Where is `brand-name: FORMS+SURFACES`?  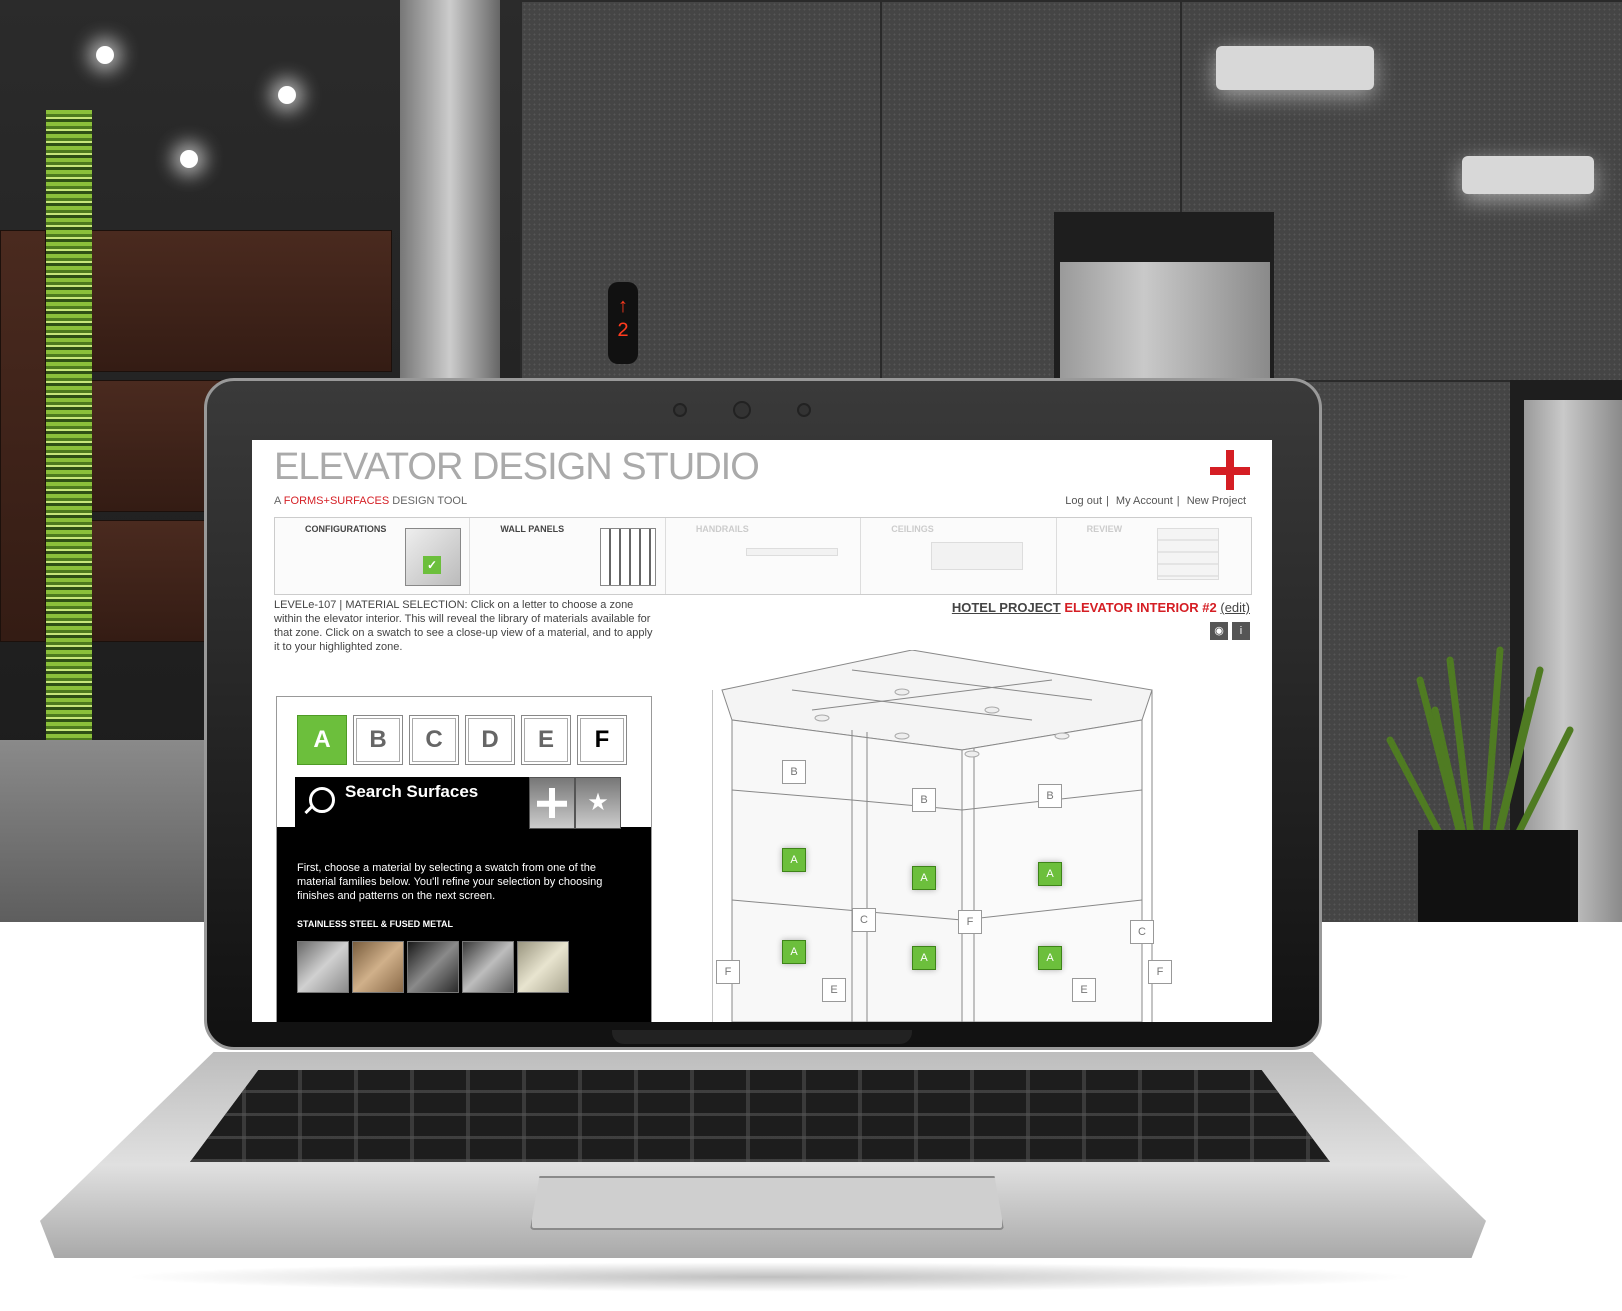 brand-name: FORMS+SURFACES is located at coordinates (336, 501).